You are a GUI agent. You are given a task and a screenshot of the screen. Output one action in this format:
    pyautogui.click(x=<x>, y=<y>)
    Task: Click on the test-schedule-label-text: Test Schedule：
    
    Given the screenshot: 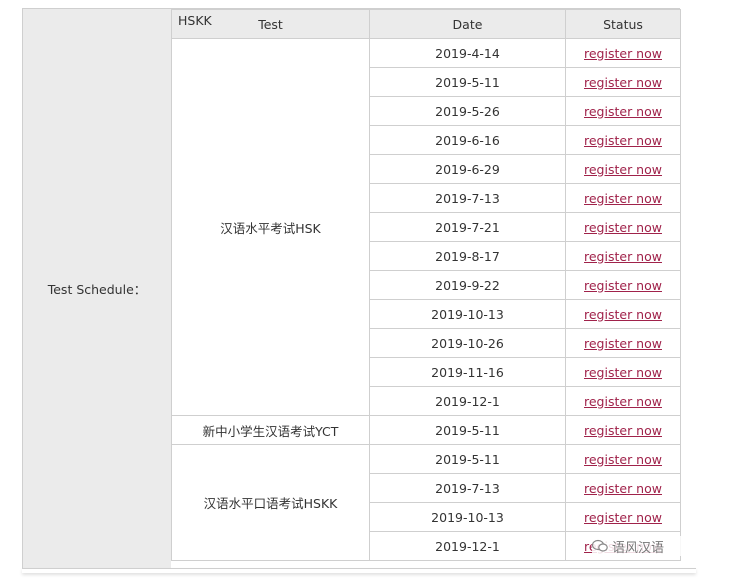 What is the action you would take?
    pyautogui.click(x=97, y=289)
    